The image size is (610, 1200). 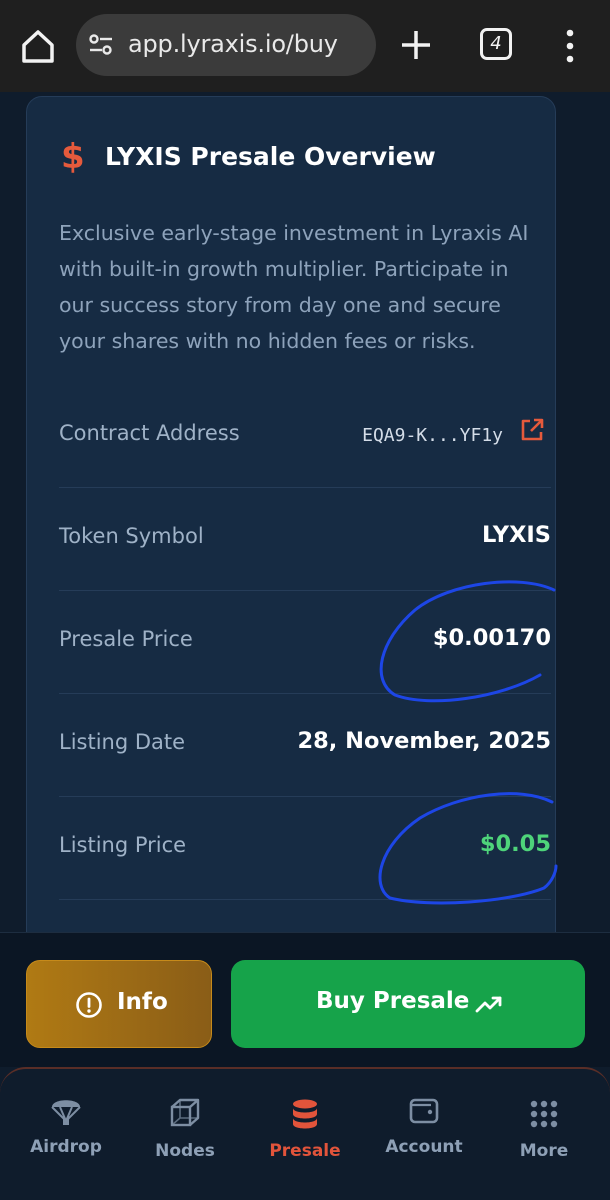 I want to click on row-label: Listing Price, so click(x=123, y=845).